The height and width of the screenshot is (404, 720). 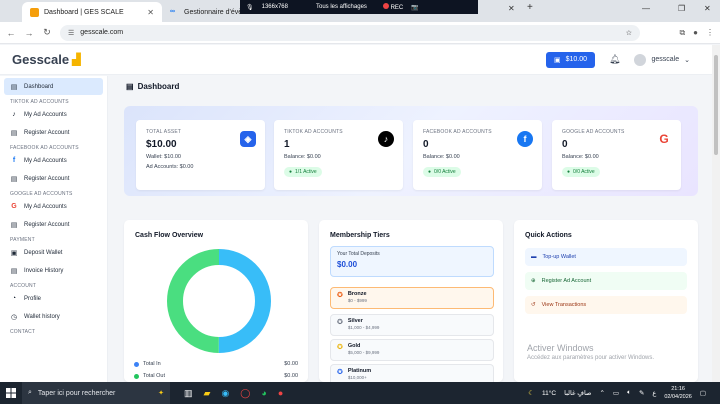 What do you see at coordinates (707, 8) in the screenshot?
I see `close-window-icon: ✕` at bounding box center [707, 8].